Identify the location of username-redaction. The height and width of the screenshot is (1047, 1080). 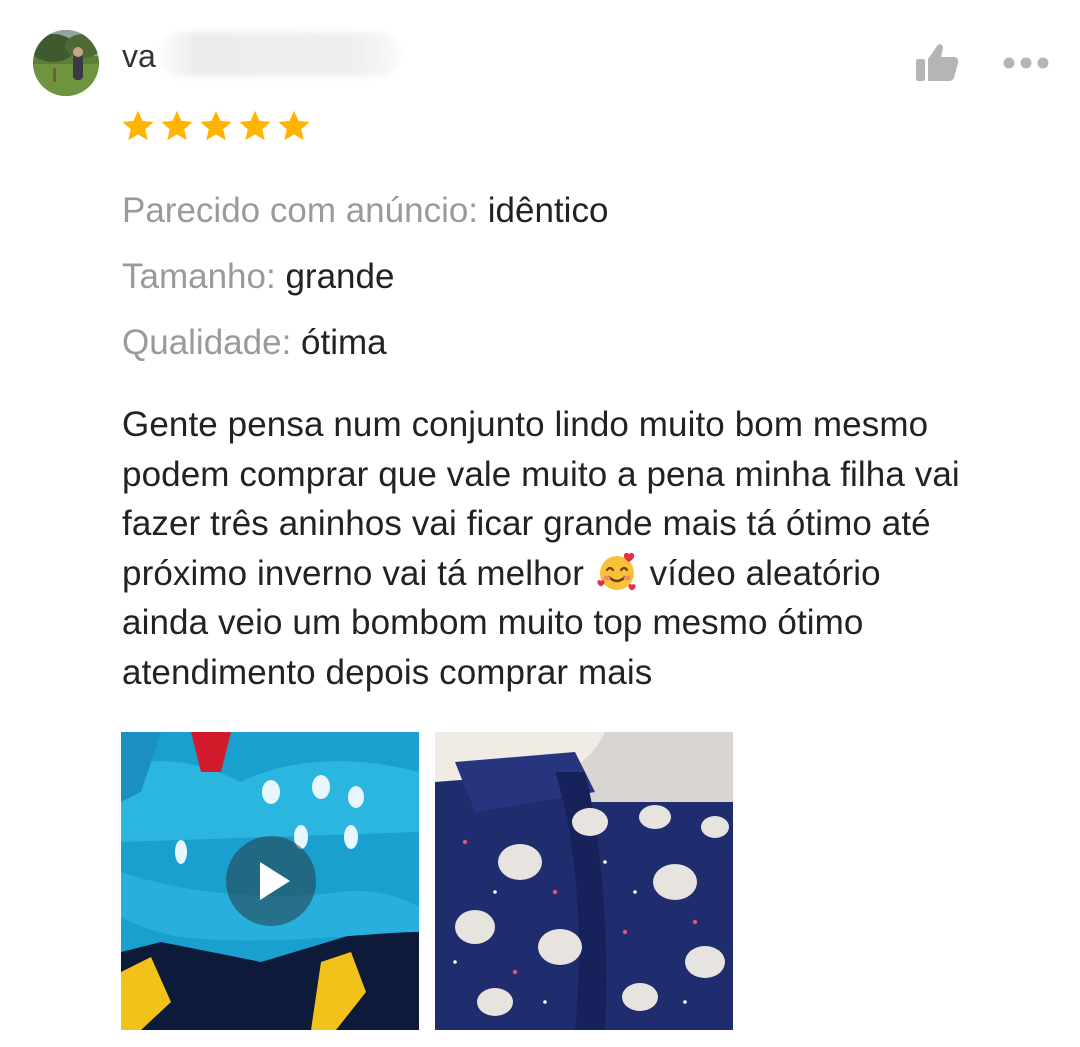
(280, 54).